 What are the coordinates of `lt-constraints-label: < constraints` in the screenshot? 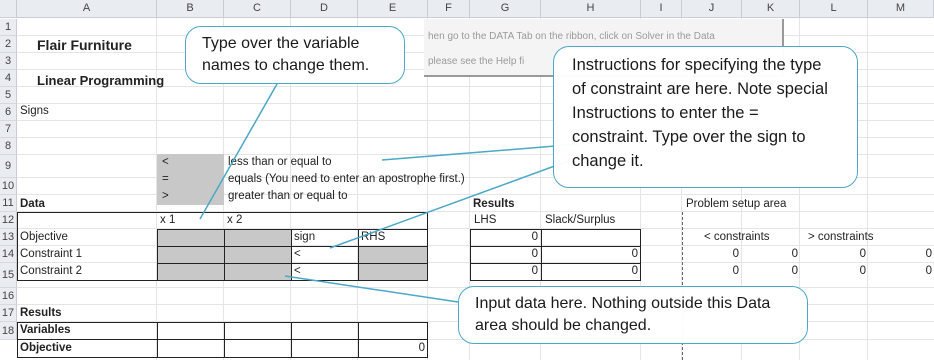 It's located at (737, 237).